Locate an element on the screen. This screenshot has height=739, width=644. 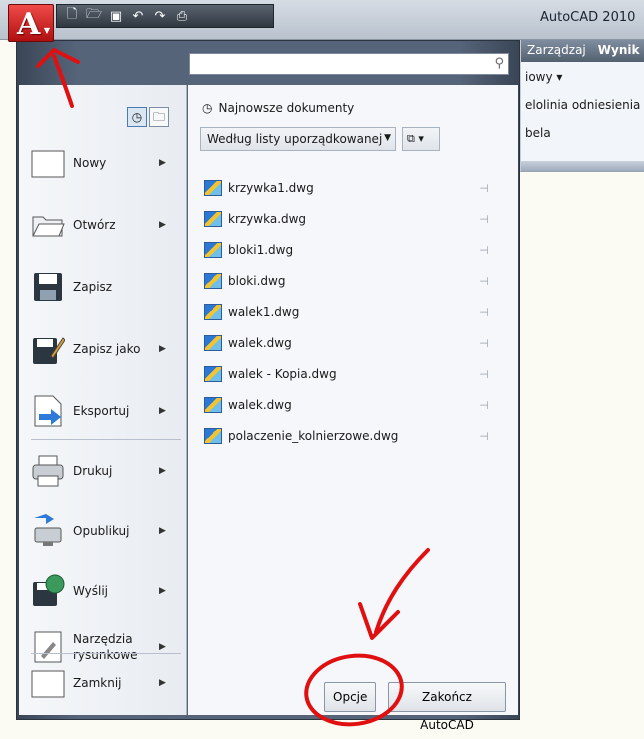
application-menu-button: A ▼ is located at coordinates (31, 23).